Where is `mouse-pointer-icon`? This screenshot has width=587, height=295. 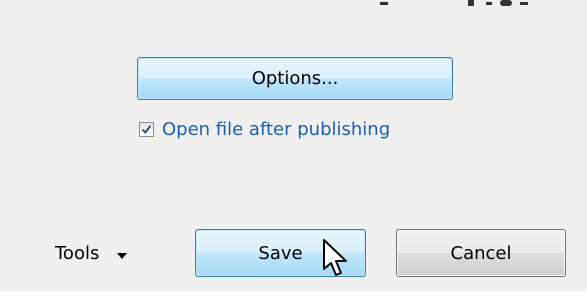 mouse-pointer-icon is located at coordinates (335, 257).